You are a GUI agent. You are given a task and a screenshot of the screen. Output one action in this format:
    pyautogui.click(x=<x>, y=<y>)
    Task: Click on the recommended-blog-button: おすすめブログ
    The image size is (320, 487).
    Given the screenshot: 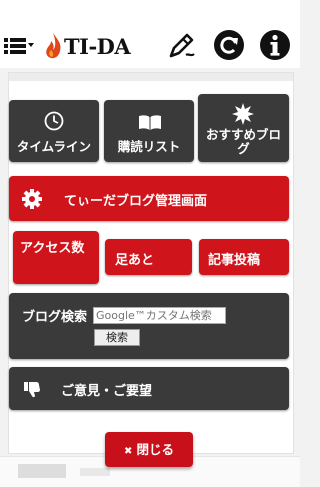 What is the action you would take?
    pyautogui.click(x=243, y=128)
    